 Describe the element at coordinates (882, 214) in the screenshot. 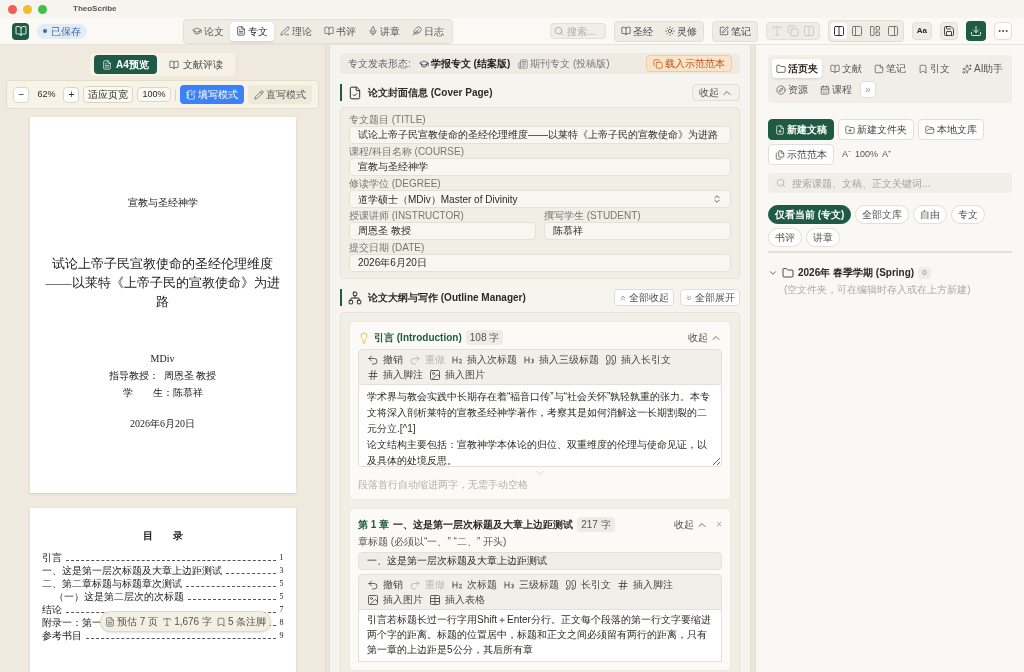

I see `filter-chip: 全部文库` at that location.